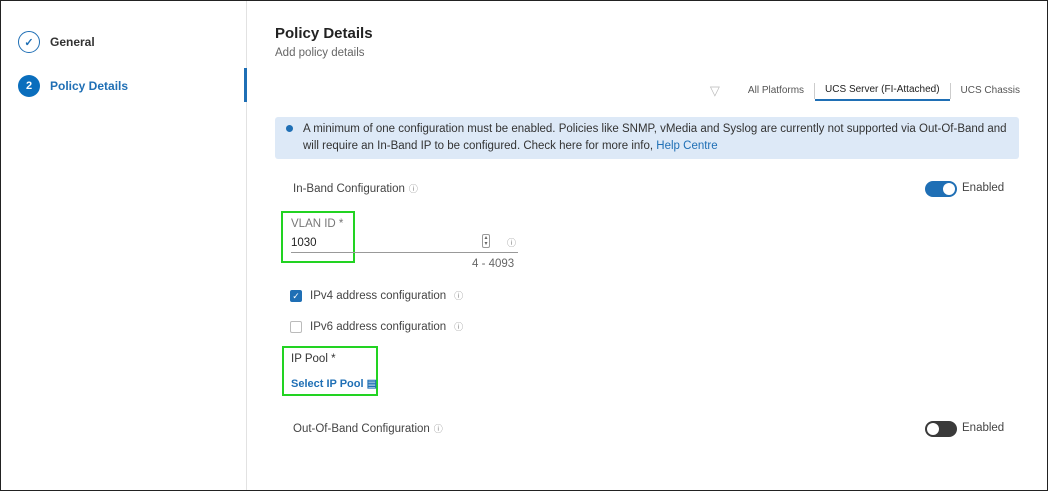  I want to click on inband-toggle-label: Enabled, so click(983, 188).